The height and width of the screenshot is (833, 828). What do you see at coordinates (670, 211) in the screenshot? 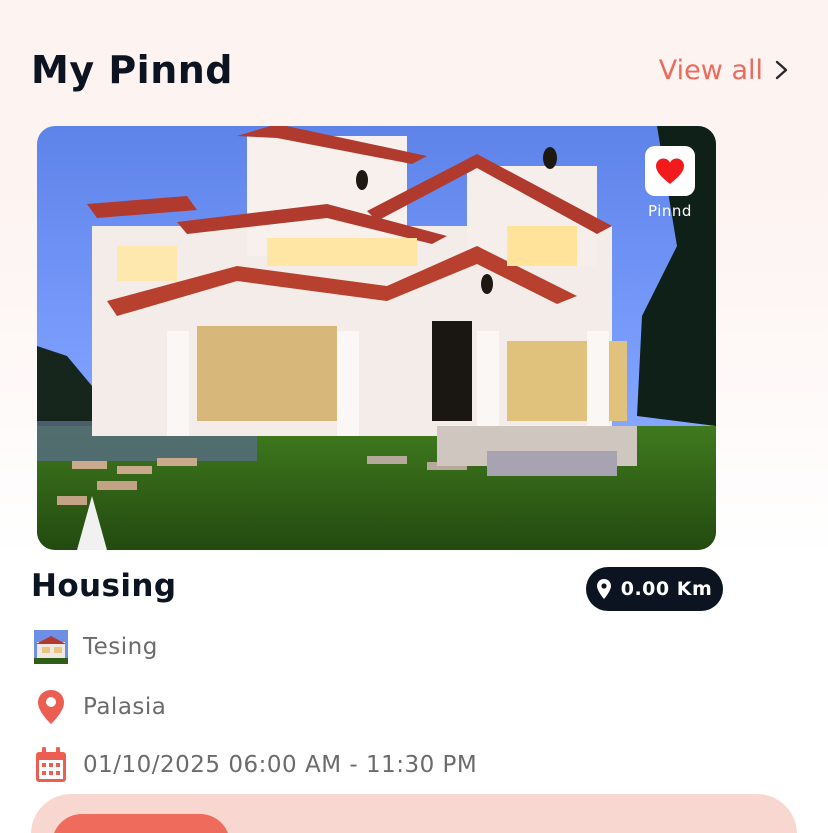
I see `favorite-label: Pinnd` at bounding box center [670, 211].